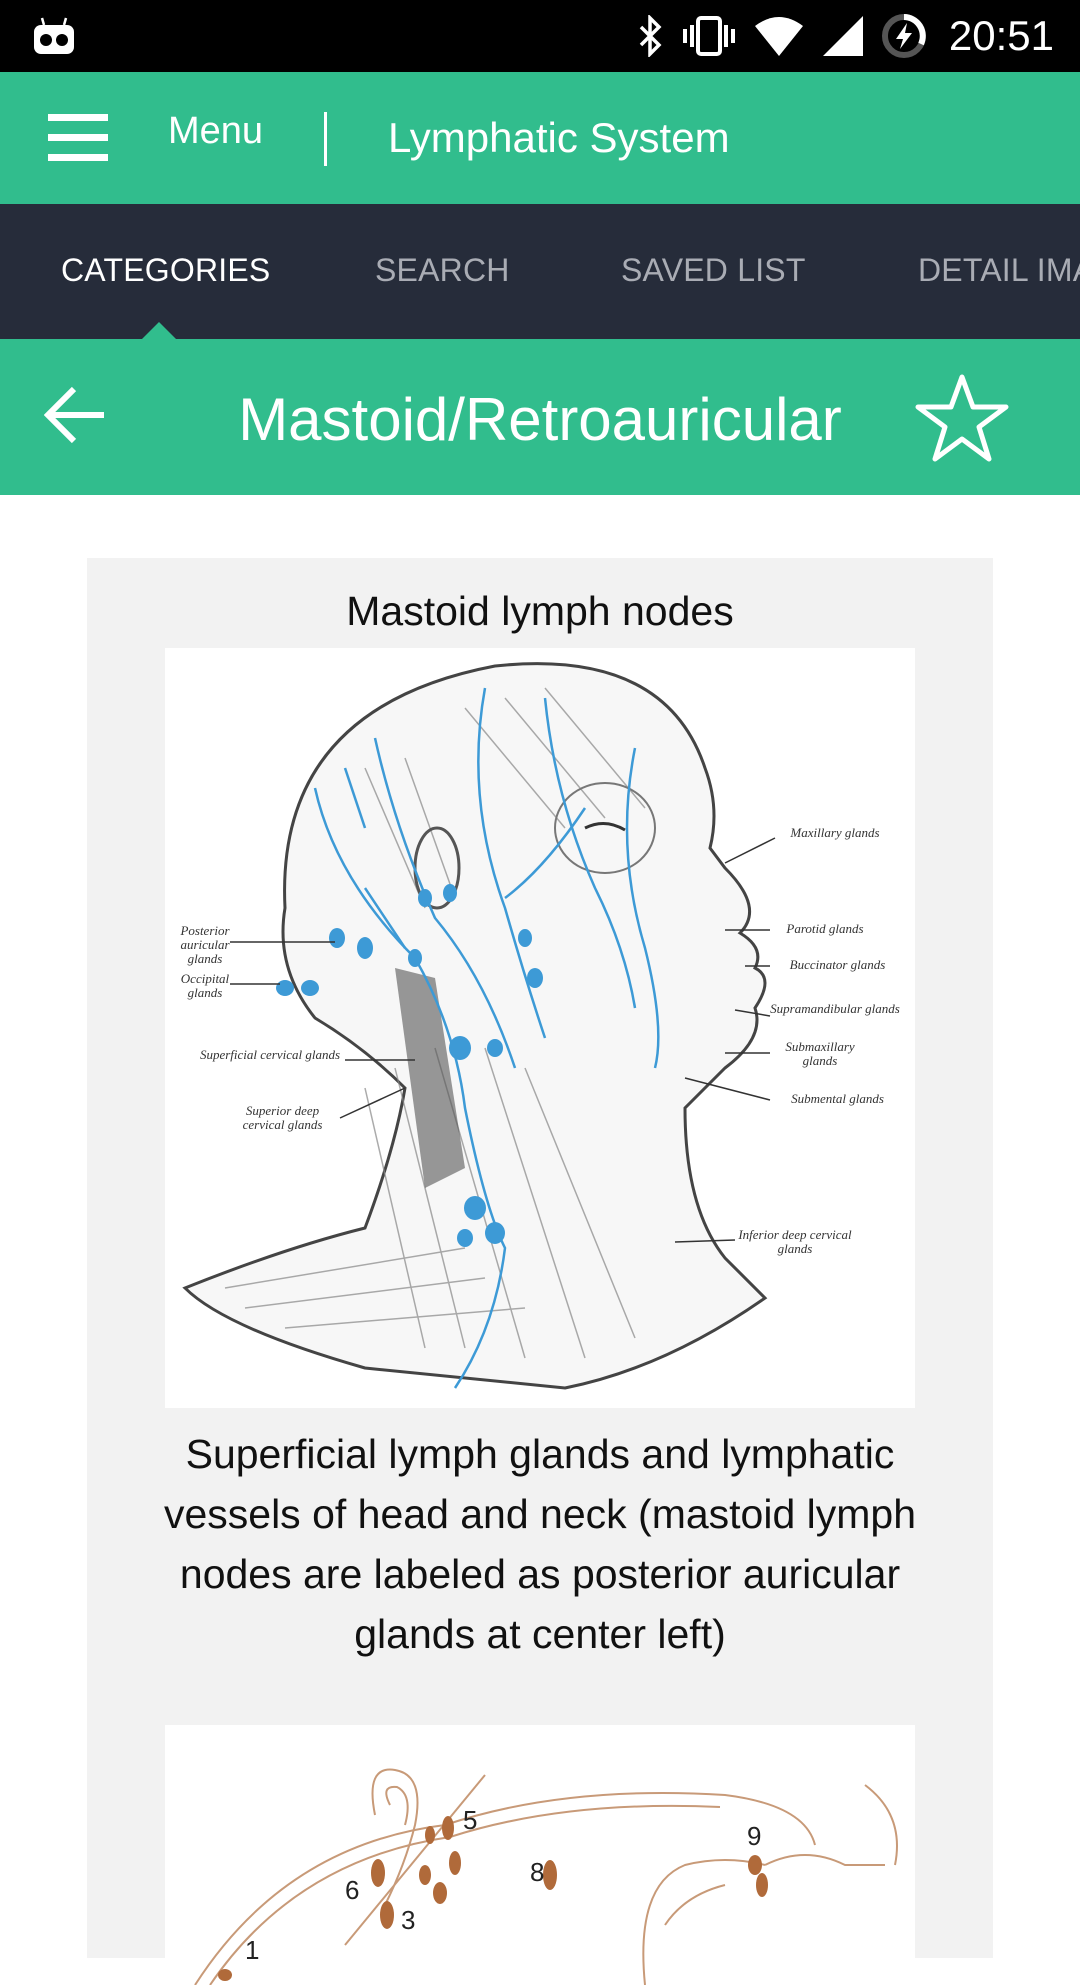  I want to click on figure-label: Posterior auricular glands, so click(205, 944).